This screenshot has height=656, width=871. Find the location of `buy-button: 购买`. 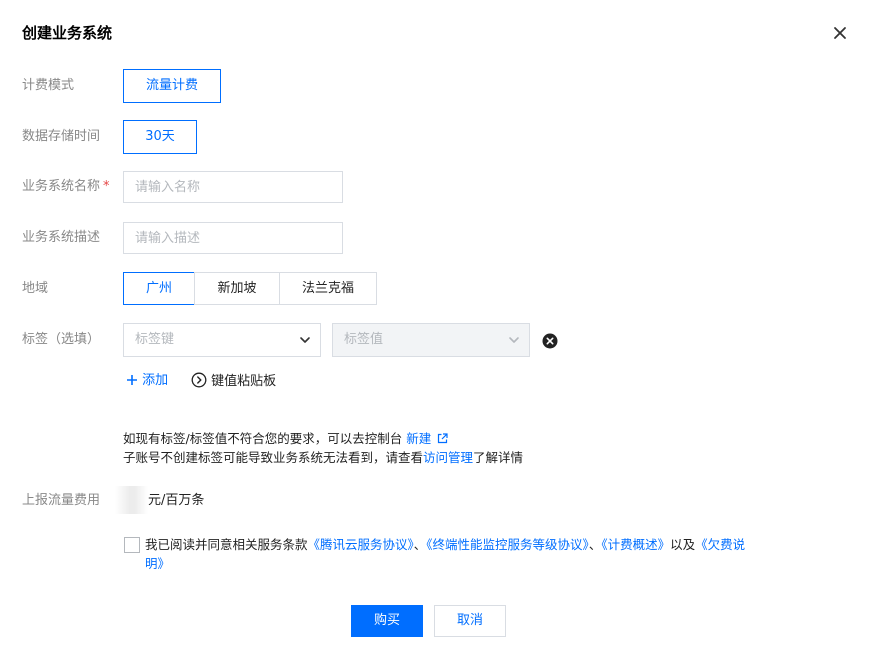

buy-button: 购买 is located at coordinates (387, 621).